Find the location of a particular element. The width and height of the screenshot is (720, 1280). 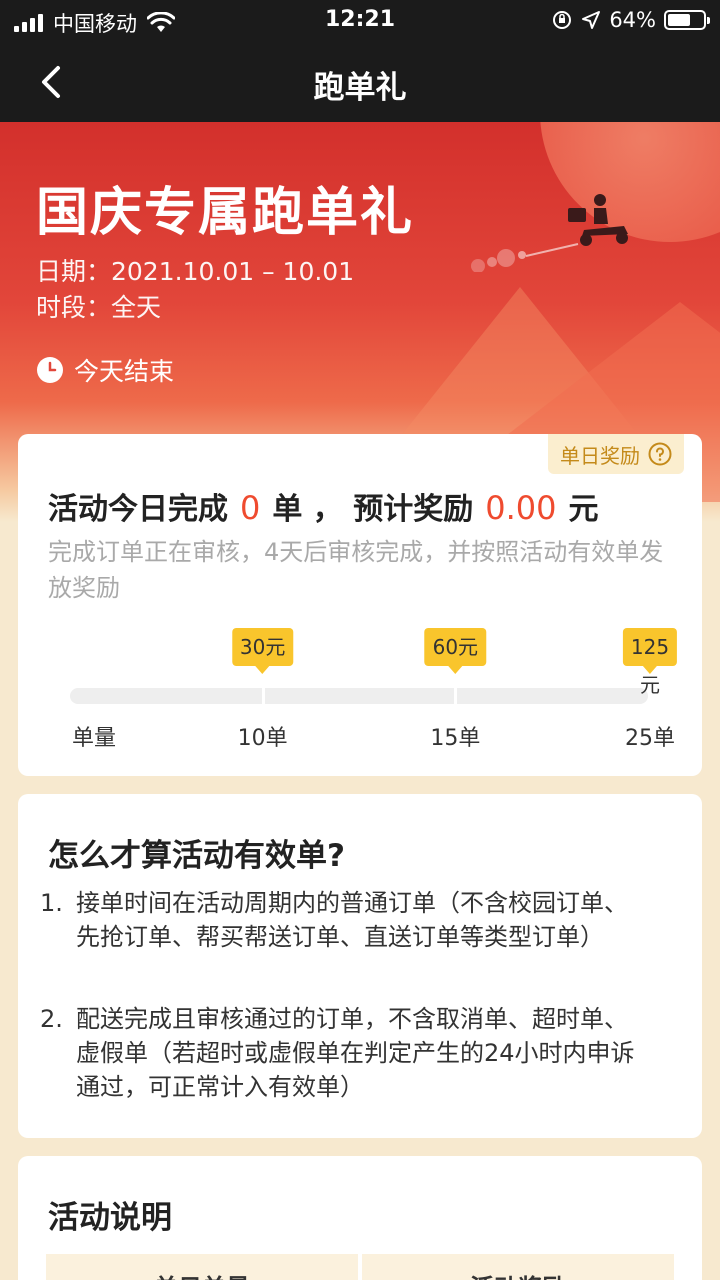

daily-reward-tag: 单日奖励 is located at coordinates (616, 454).